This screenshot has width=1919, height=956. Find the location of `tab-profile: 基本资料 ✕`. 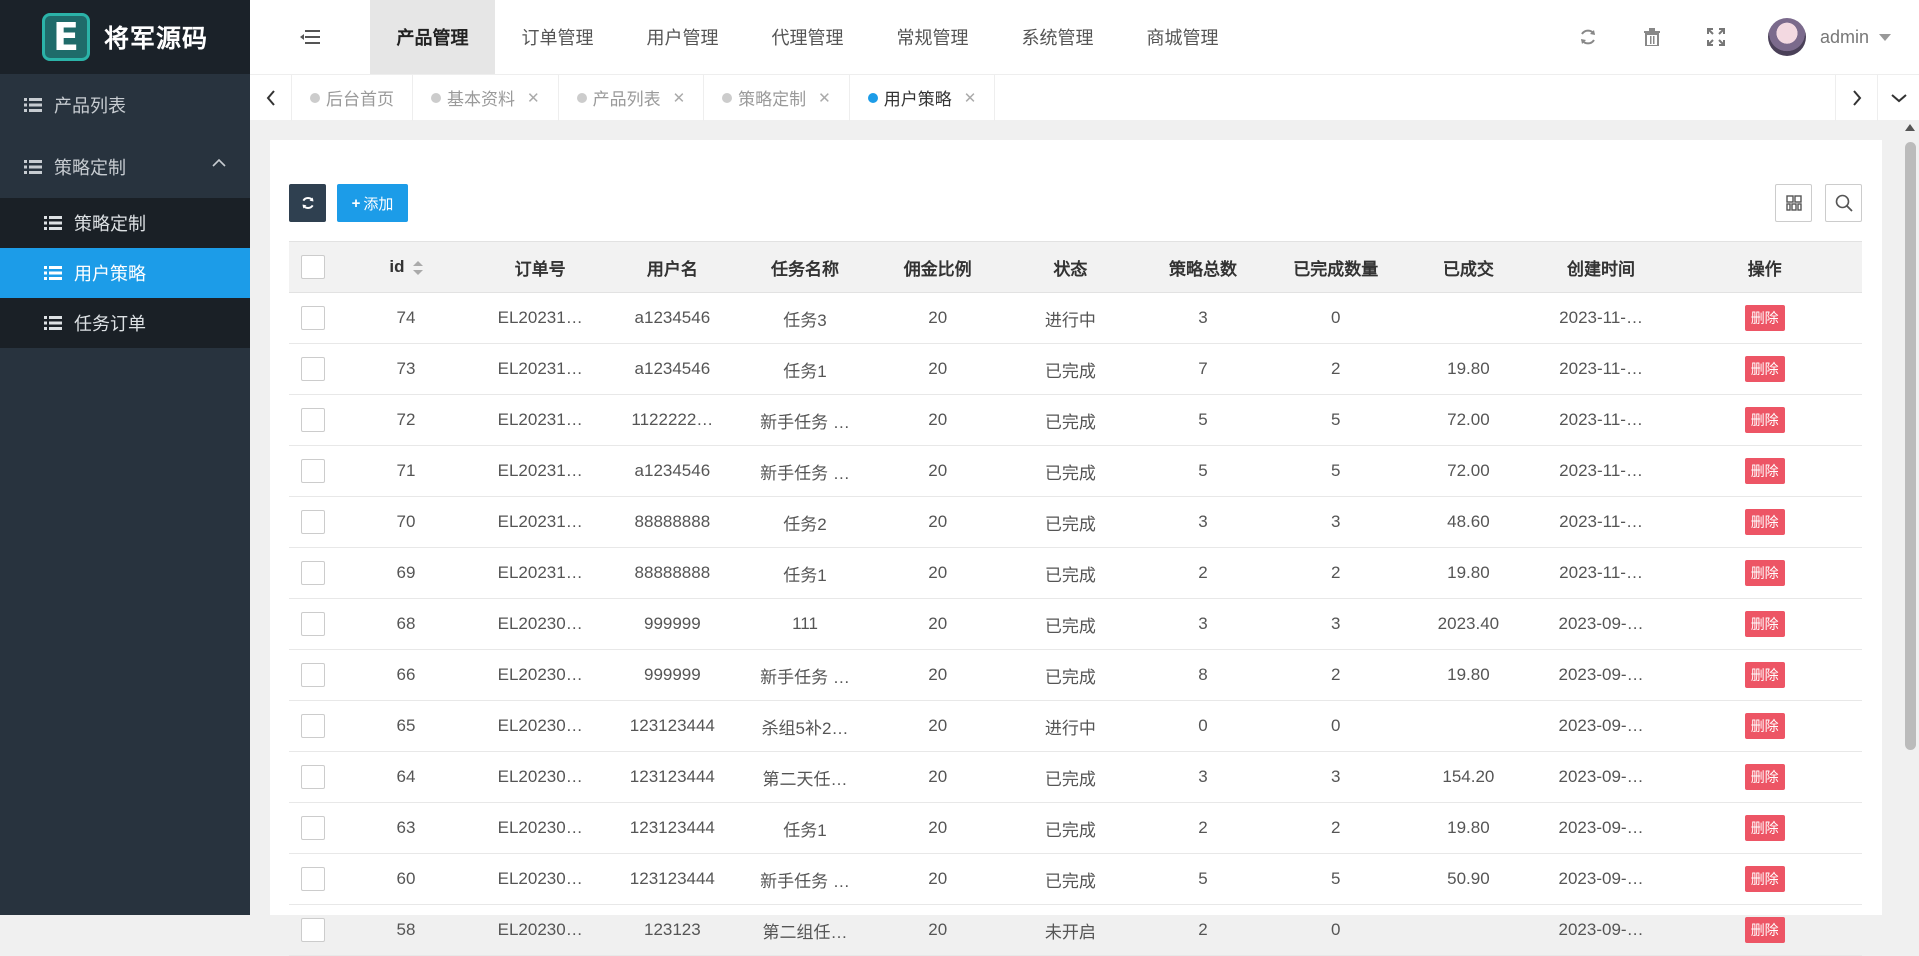

tab-profile: 基本资料 ✕ is located at coordinates (486, 97).